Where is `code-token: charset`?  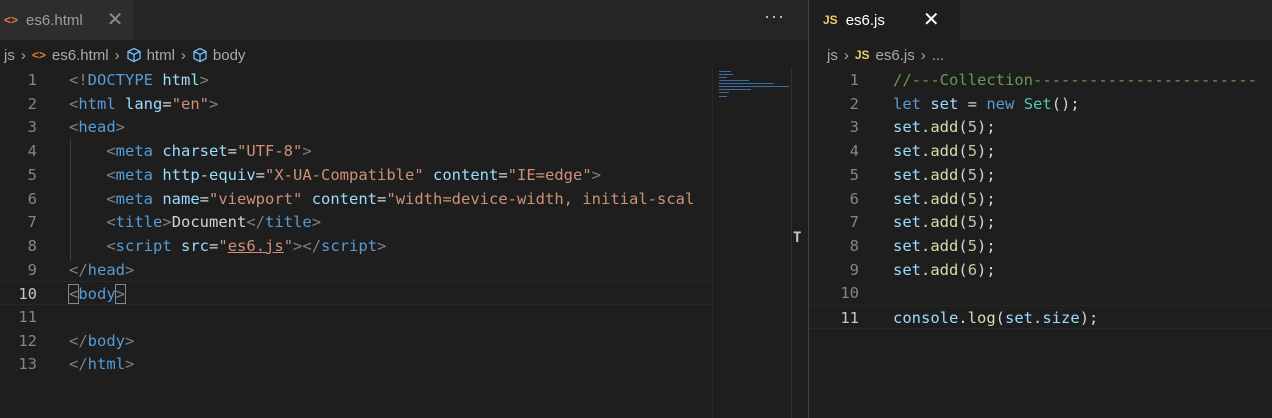 code-token: charset is located at coordinates (195, 151).